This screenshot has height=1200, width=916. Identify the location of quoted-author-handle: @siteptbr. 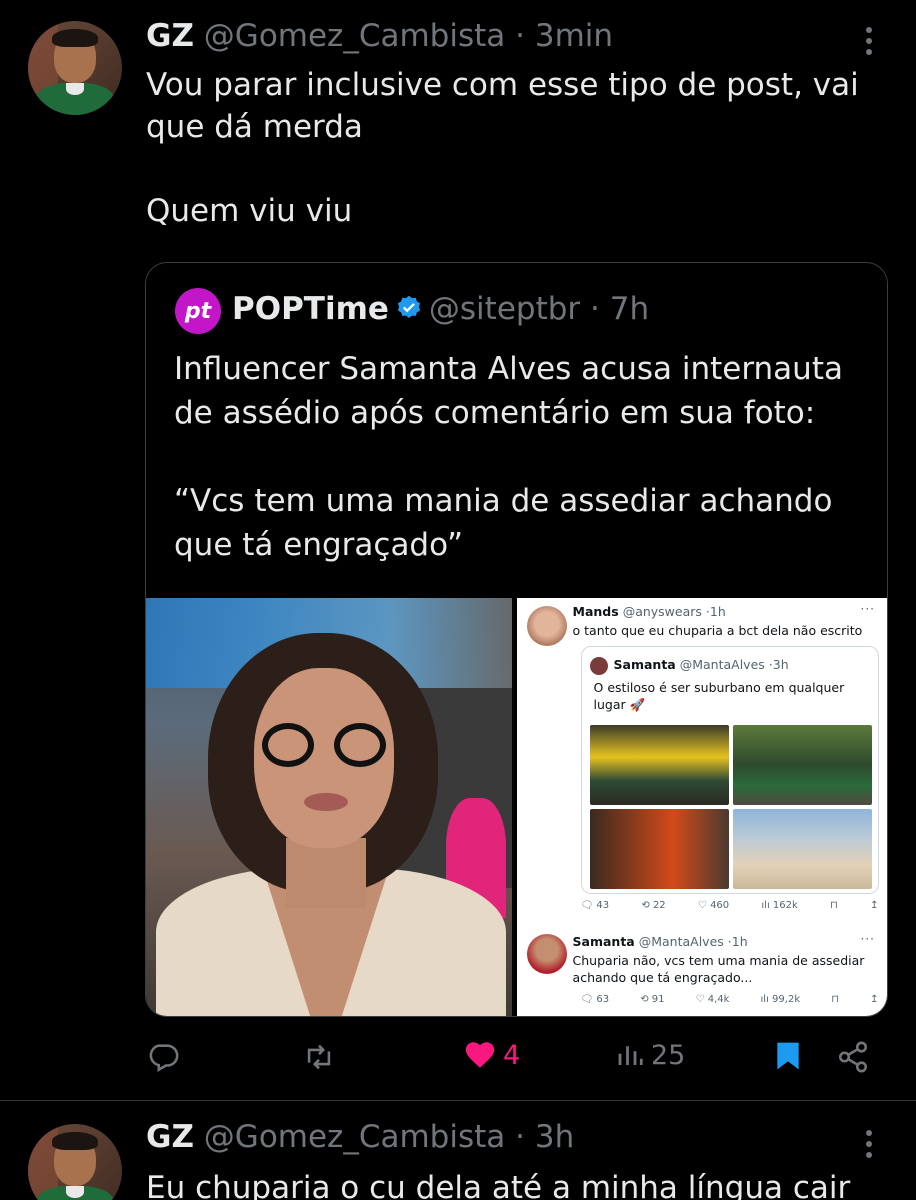
(504, 309).